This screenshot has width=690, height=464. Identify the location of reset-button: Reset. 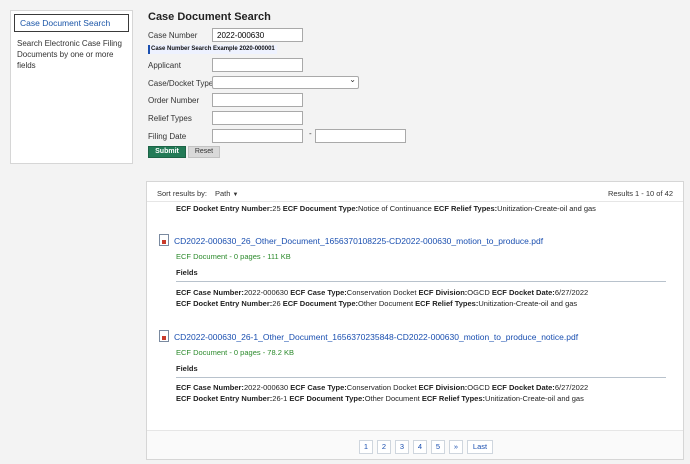
(204, 152).